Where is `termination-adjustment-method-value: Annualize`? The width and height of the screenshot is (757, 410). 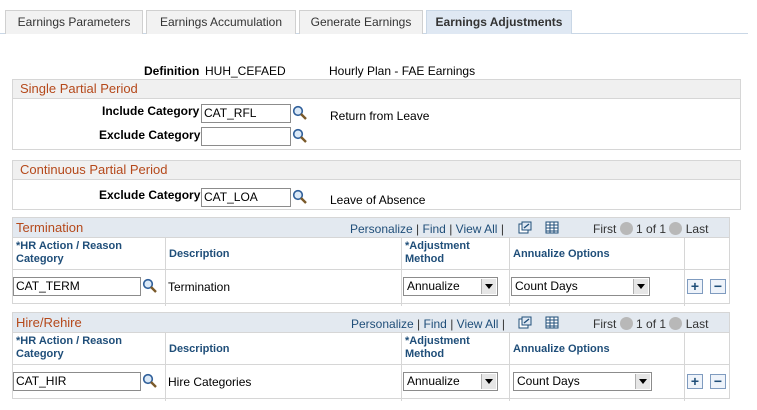 termination-adjustment-method-value: Annualize is located at coordinates (433, 286).